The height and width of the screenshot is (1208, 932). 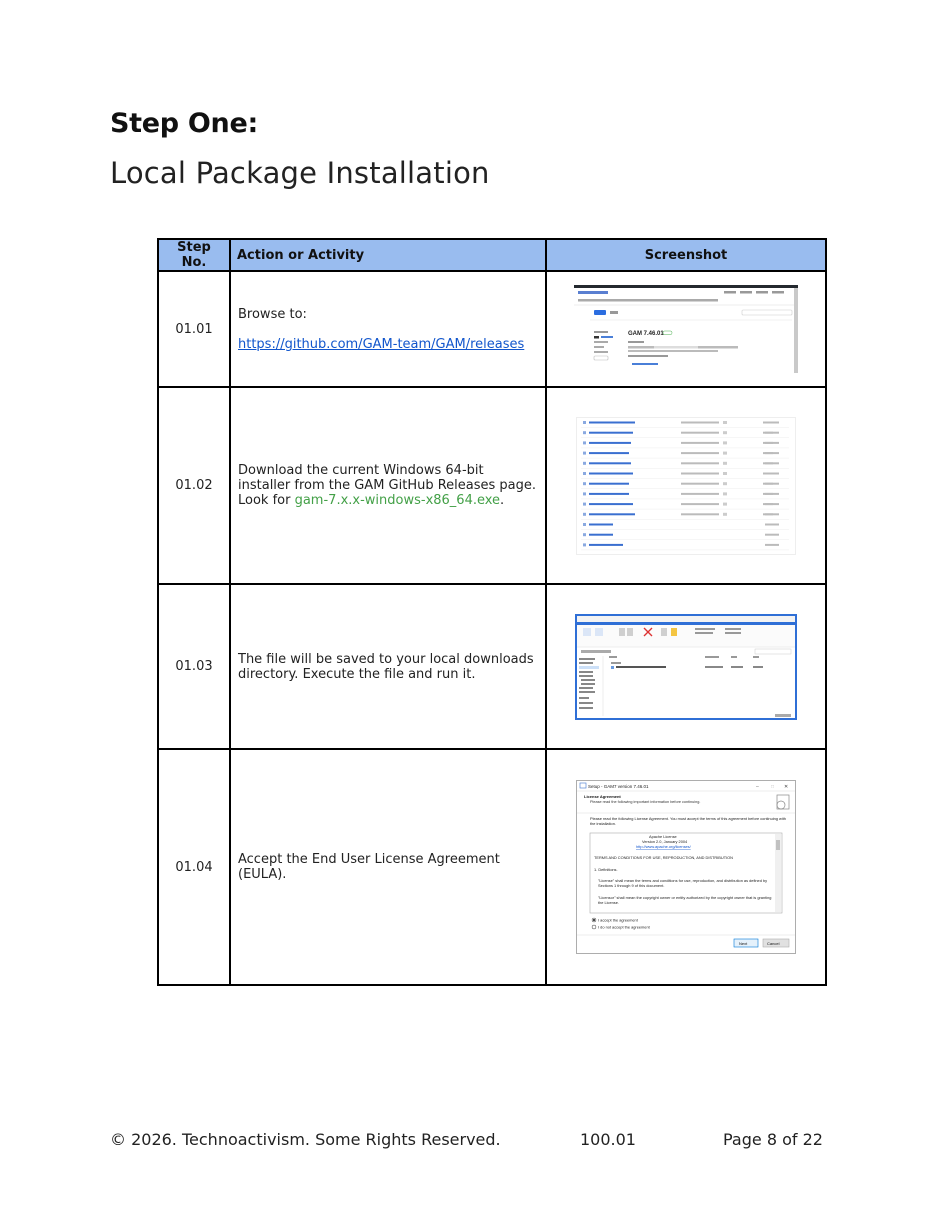 What do you see at coordinates (772, 787) in the screenshot?
I see `maximize-icon: □` at bounding box center [772, 787].